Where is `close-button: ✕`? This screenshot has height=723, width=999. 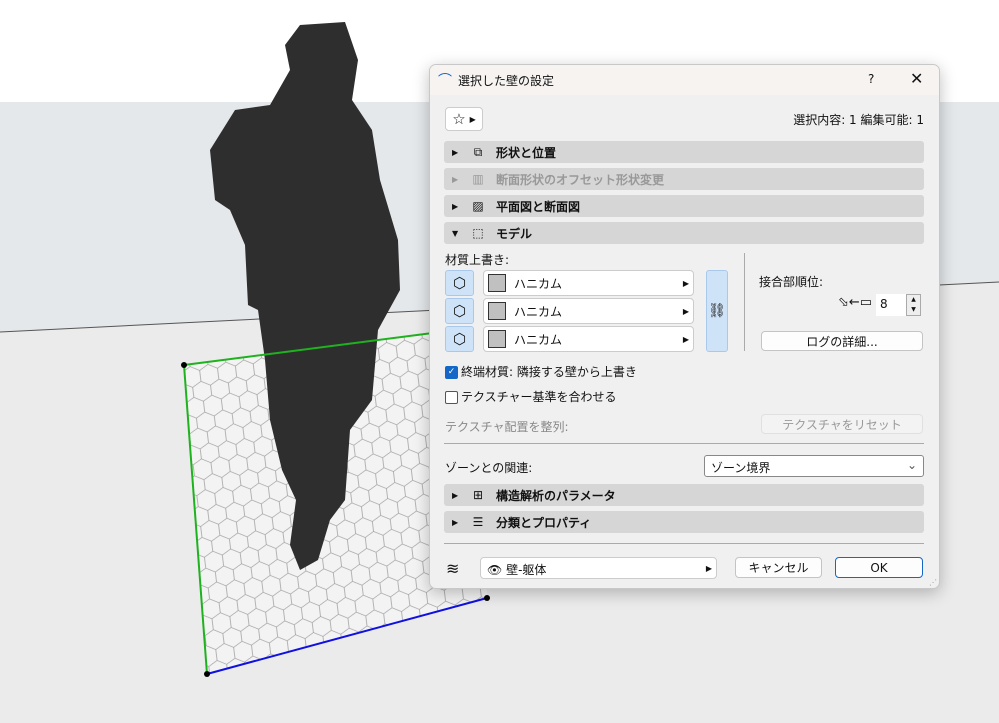 close-button: ✕ is located at coordinates (916, 78).